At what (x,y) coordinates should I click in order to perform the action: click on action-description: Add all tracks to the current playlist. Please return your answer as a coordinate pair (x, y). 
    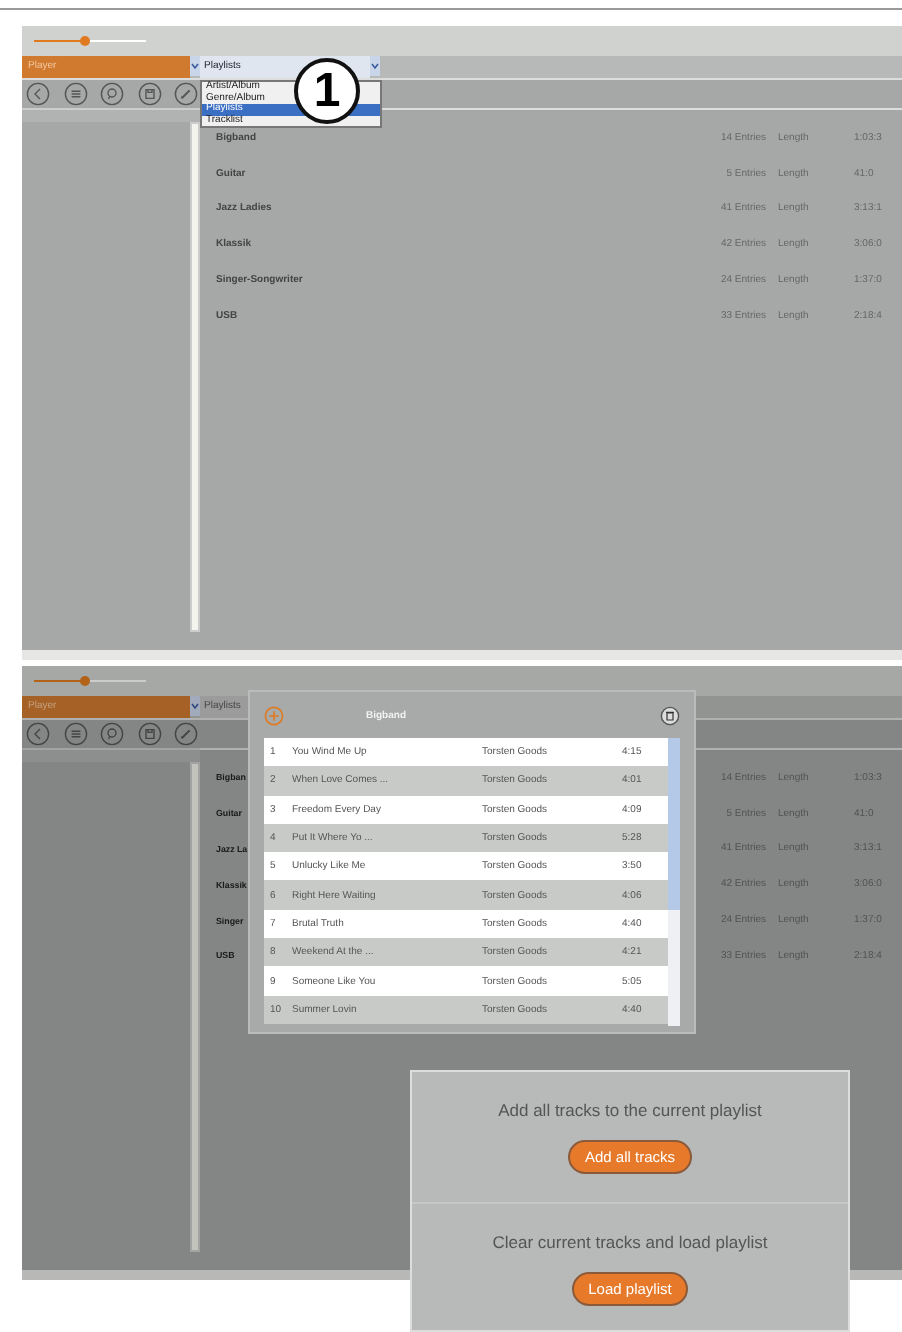
    Looking at the image, I should click on (630, 1110).